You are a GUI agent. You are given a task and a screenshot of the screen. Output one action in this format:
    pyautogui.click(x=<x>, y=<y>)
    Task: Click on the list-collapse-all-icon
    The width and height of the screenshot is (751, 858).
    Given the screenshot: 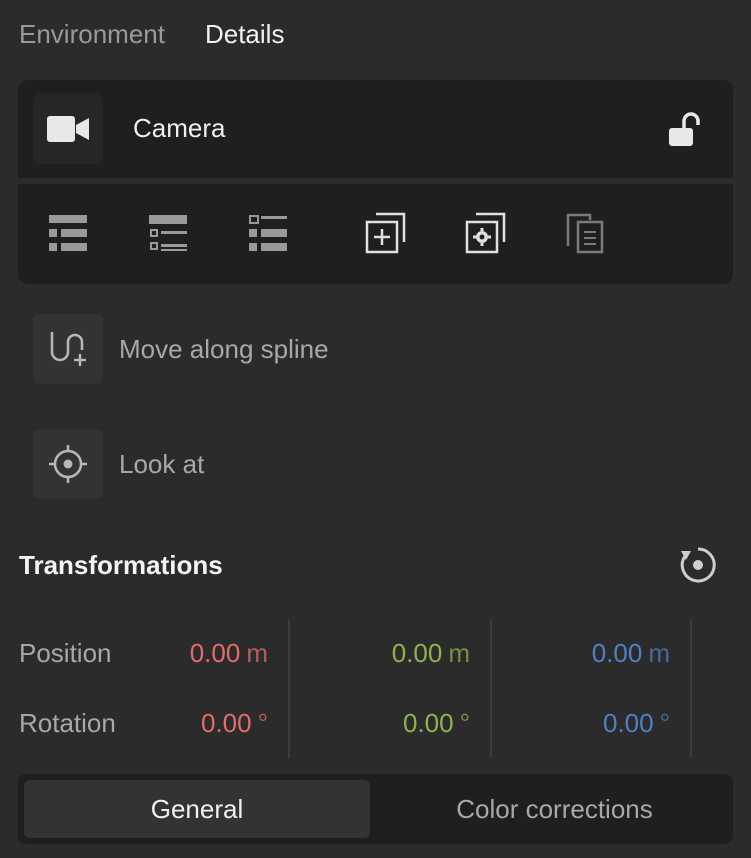 What is the action you would take?
    pyautogui.click(x=68, y=233)
    